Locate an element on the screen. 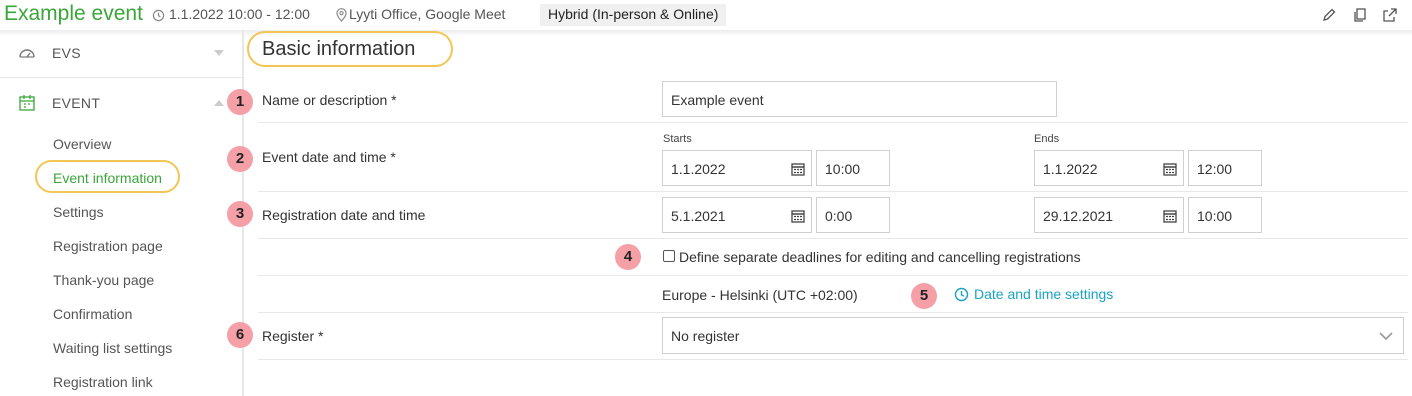  registration-end-time-input: 10:00 is located at coordinates (1225, 215).